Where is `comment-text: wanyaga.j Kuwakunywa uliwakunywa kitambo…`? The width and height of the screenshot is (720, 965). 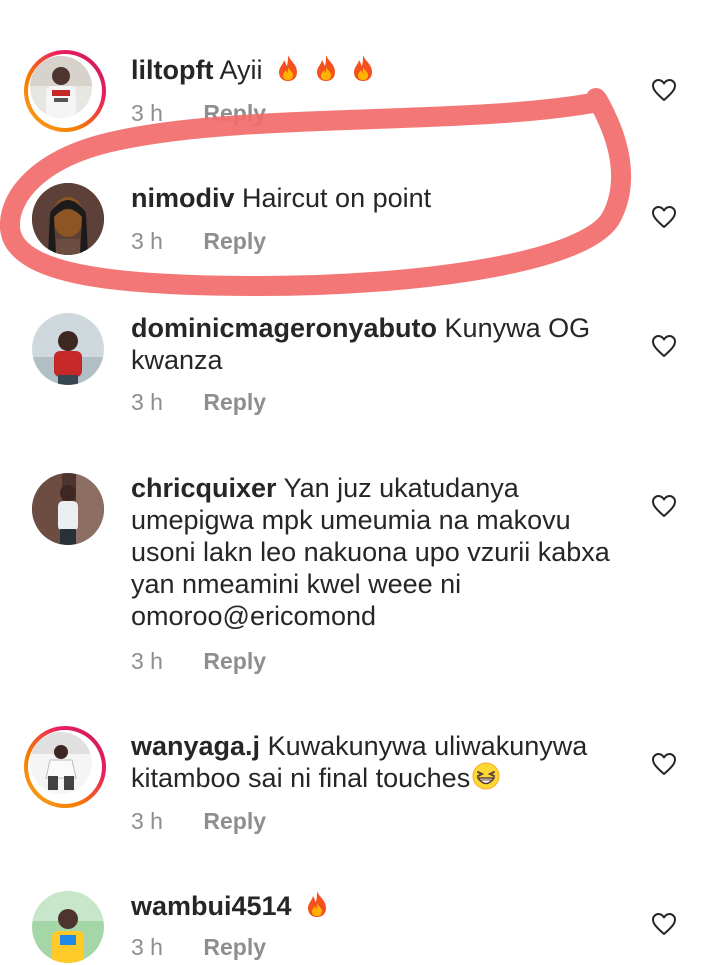 comment-text: wanyaga.j Kuwakunywa uliwakunywa kitambo… is located at coordinates (371, 762).